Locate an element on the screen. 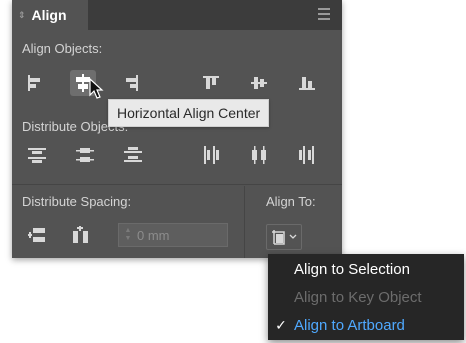 This screenshot has height=343, width=466. distribute-spacing-field: ▲ ▼ is located at coordinates (173, 235).